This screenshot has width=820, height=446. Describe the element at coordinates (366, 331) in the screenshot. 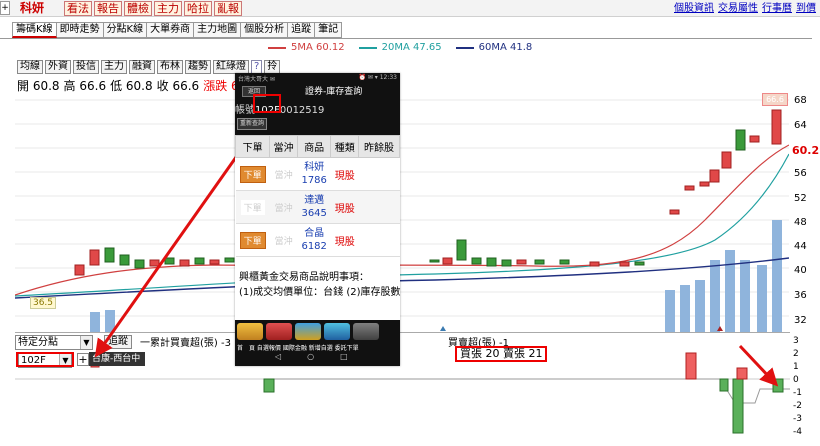

I see `order-icon` at that location.